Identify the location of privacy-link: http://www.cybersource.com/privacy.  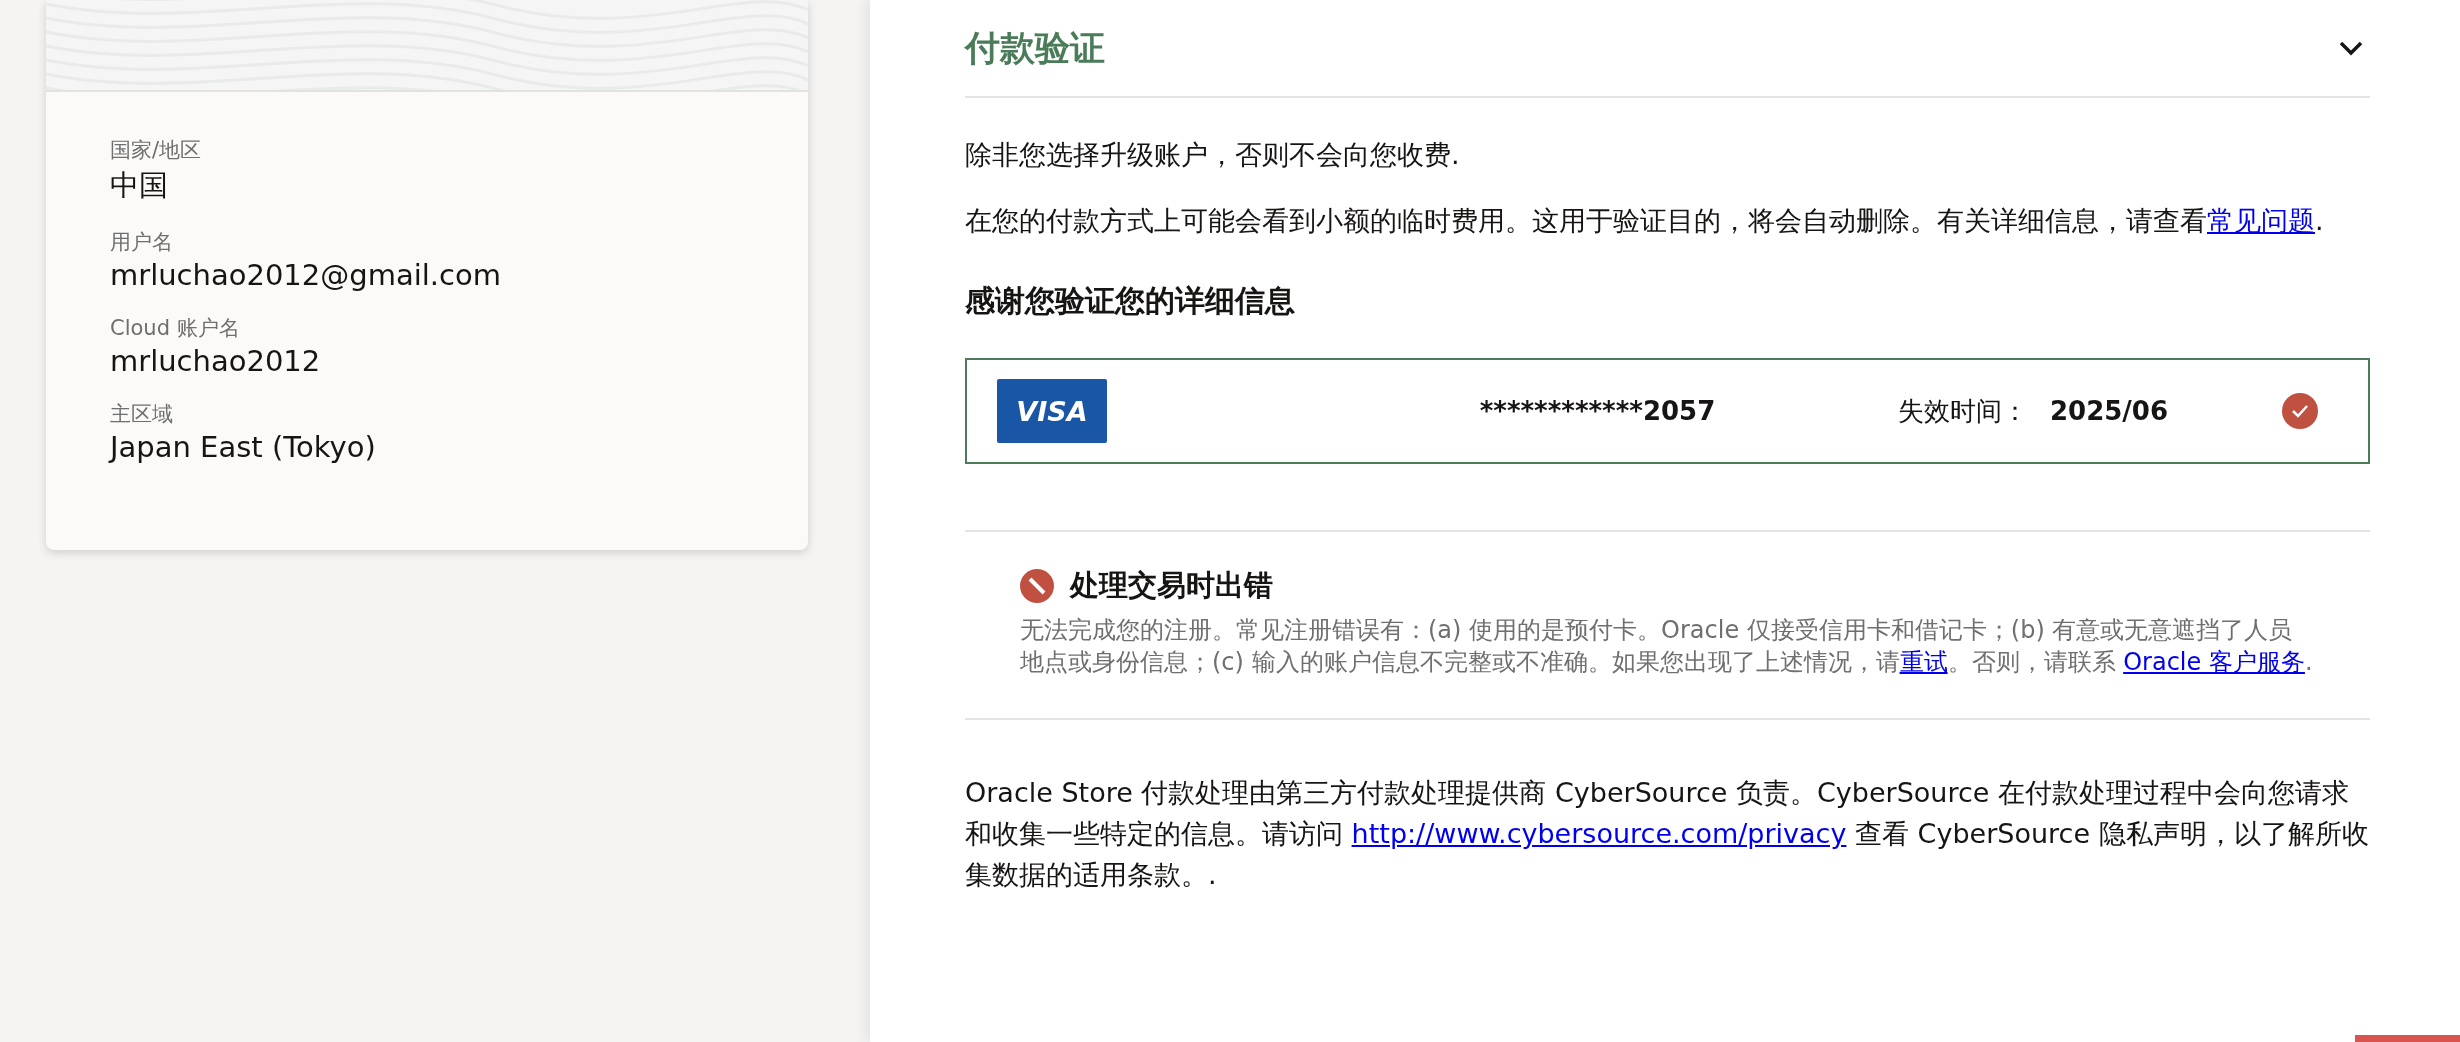
(1599, 833).